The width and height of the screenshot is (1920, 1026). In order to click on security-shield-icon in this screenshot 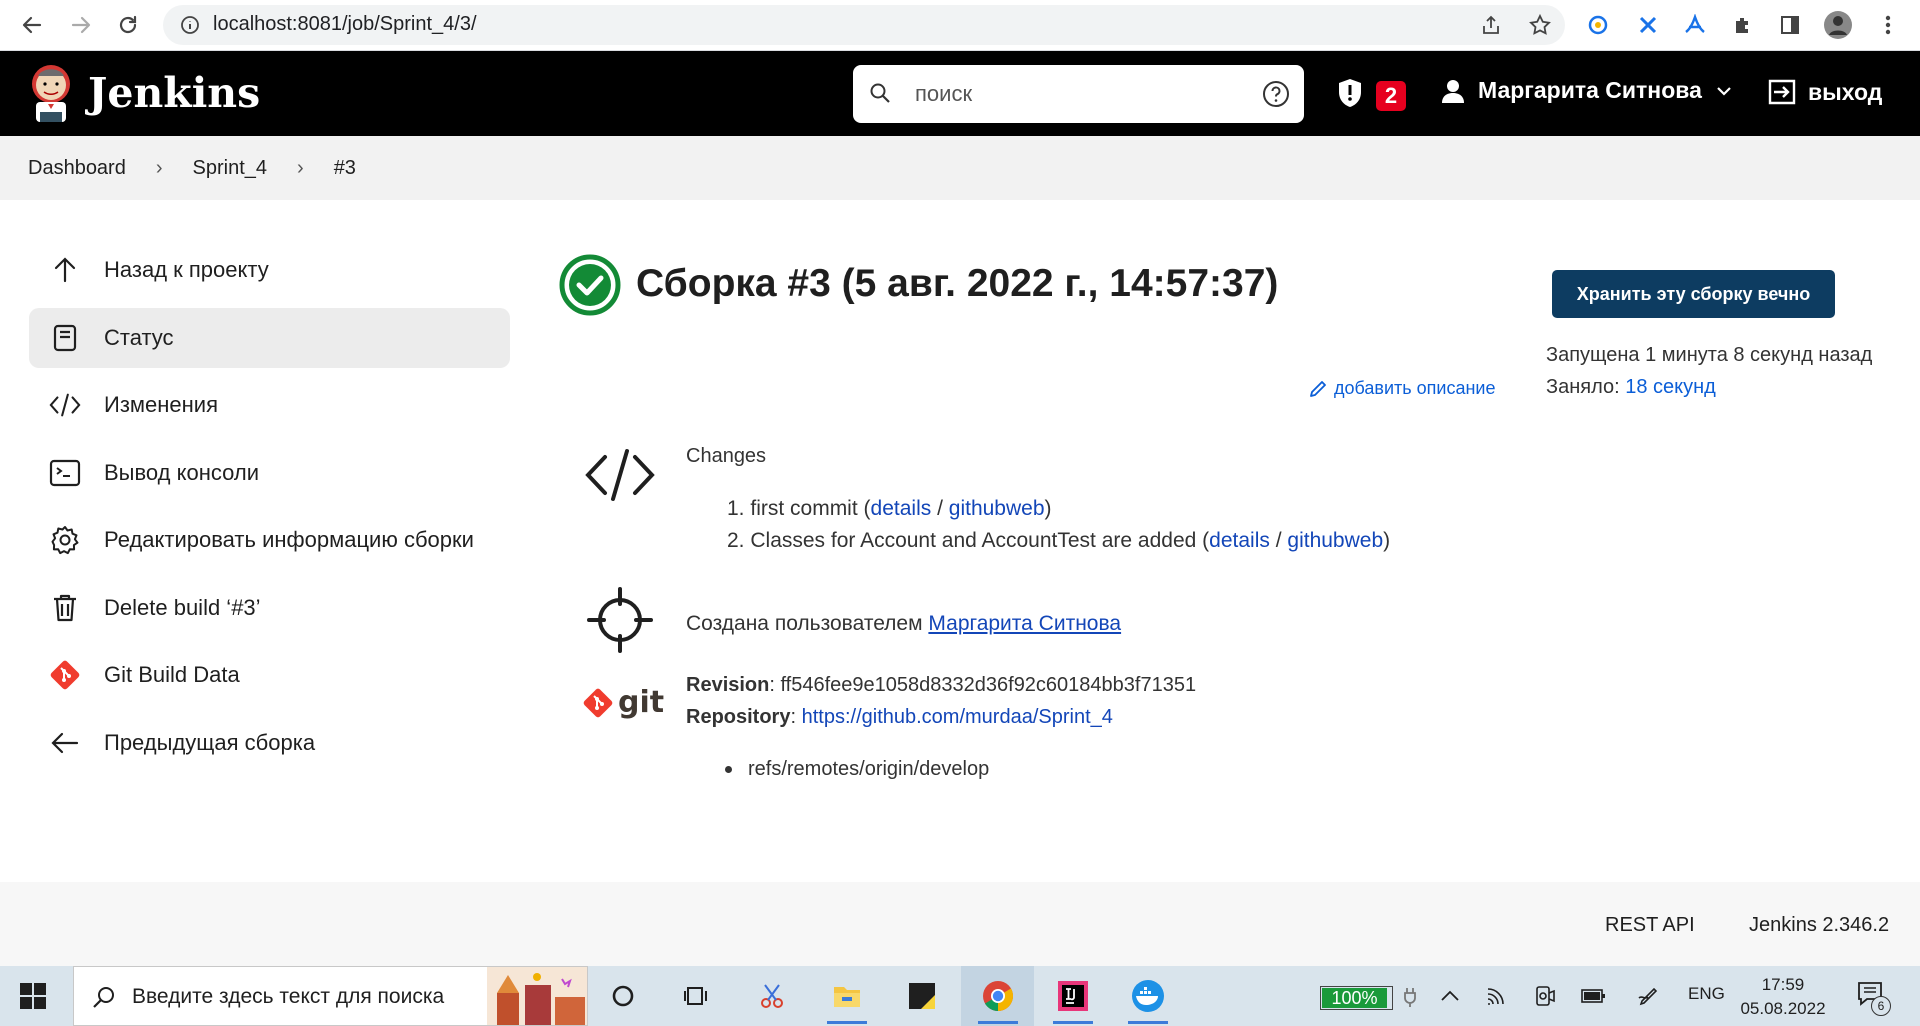, I will do `click(1350, 93)`.